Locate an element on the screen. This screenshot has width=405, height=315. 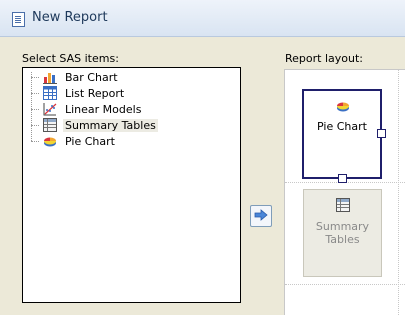
layout-cell-pie-chart: Pie Chart is located at coordinates (344, 136).